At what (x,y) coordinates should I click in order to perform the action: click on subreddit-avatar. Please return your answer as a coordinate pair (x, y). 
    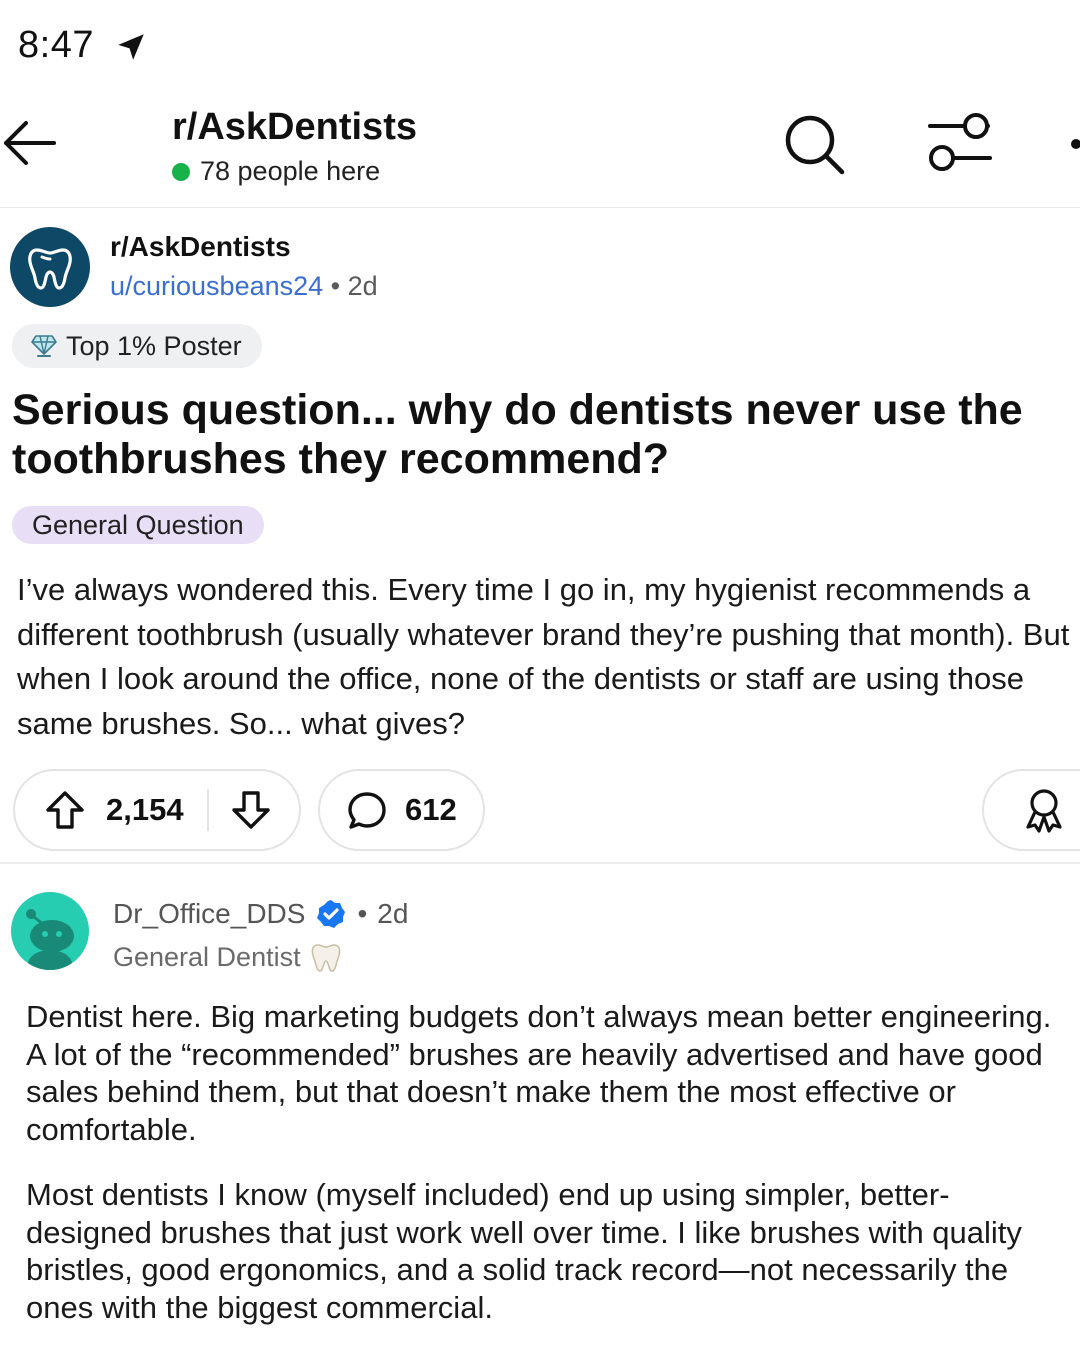
    Looking at the image, I should click on (50, 267).